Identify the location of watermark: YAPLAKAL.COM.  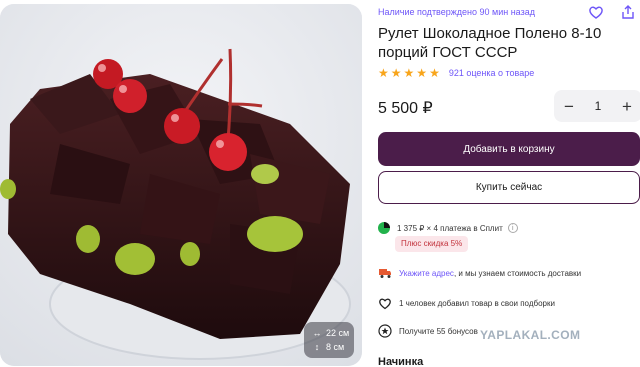
(530, 335).